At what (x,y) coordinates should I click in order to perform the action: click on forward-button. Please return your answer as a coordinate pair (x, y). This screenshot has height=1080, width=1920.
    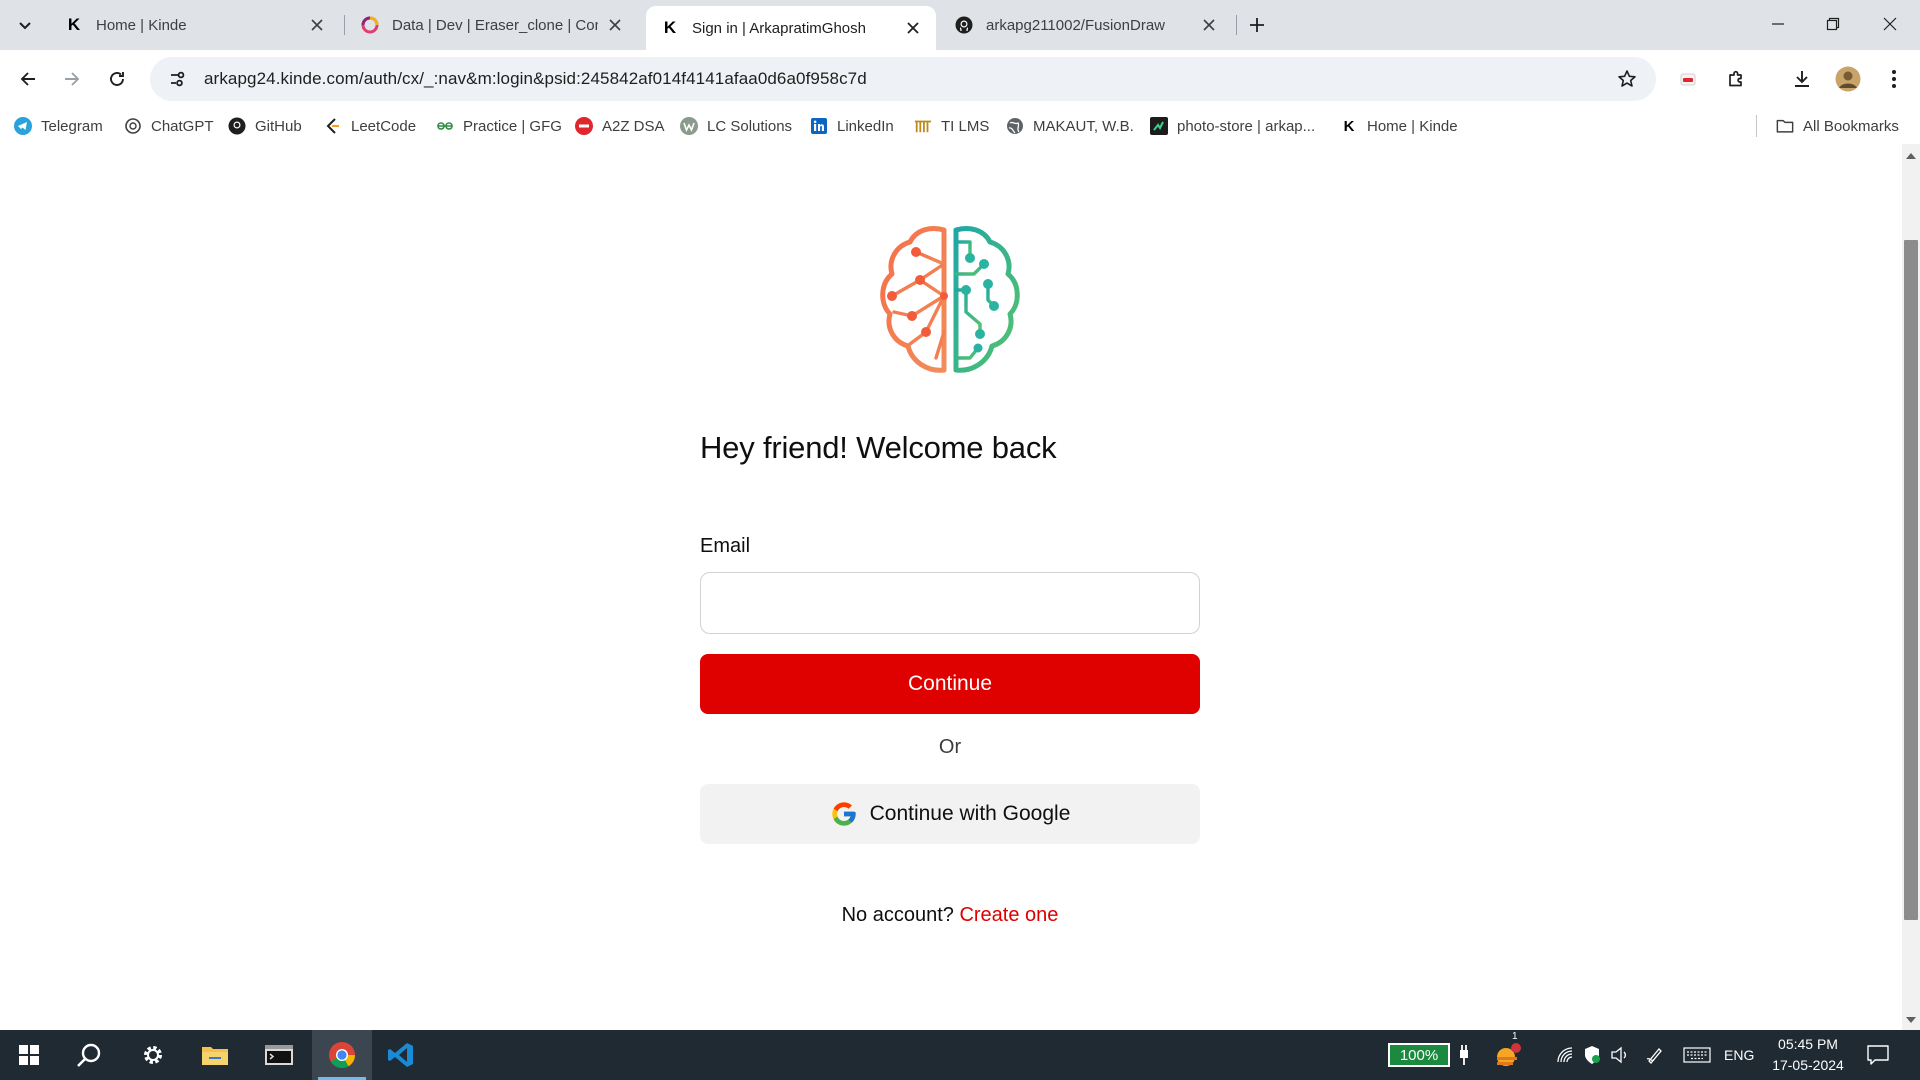
    Looking at the image, I should click on (72, 79).